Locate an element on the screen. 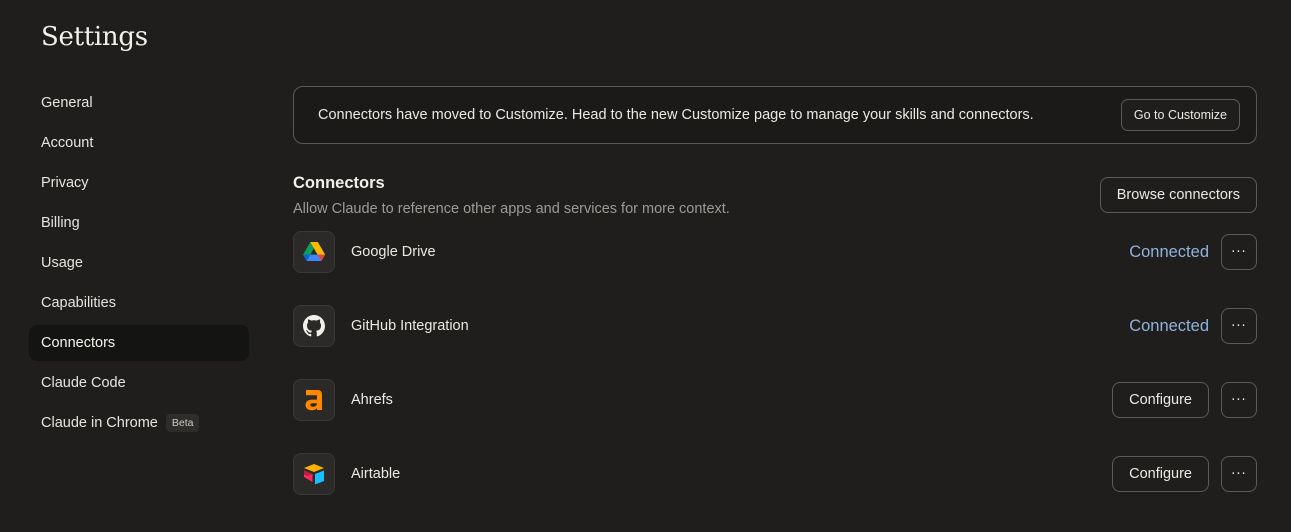 This screenshot has height=532, width=1291. google-drive-icon is located at coordinates (314, 252).